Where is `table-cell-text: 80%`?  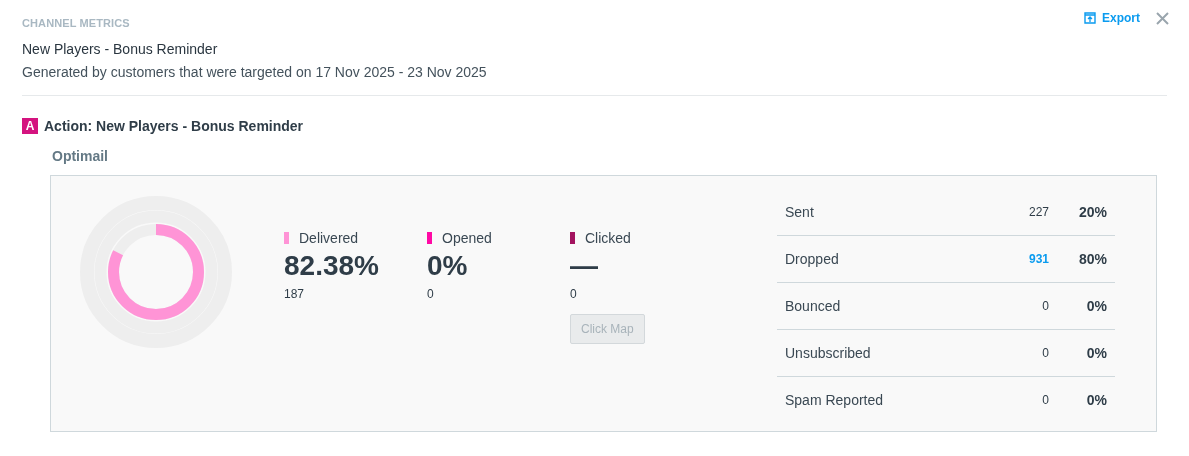 table-cell-text: 80% is located at coordinates (1092, 259).